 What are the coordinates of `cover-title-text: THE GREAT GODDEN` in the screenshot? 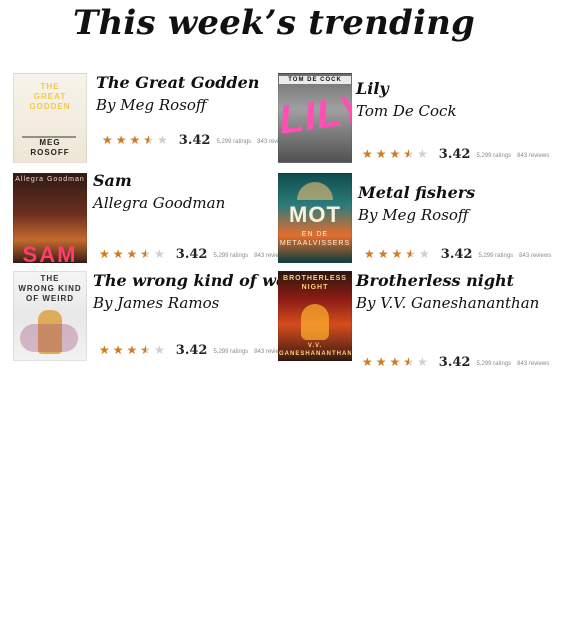 It's located at (50, 96).